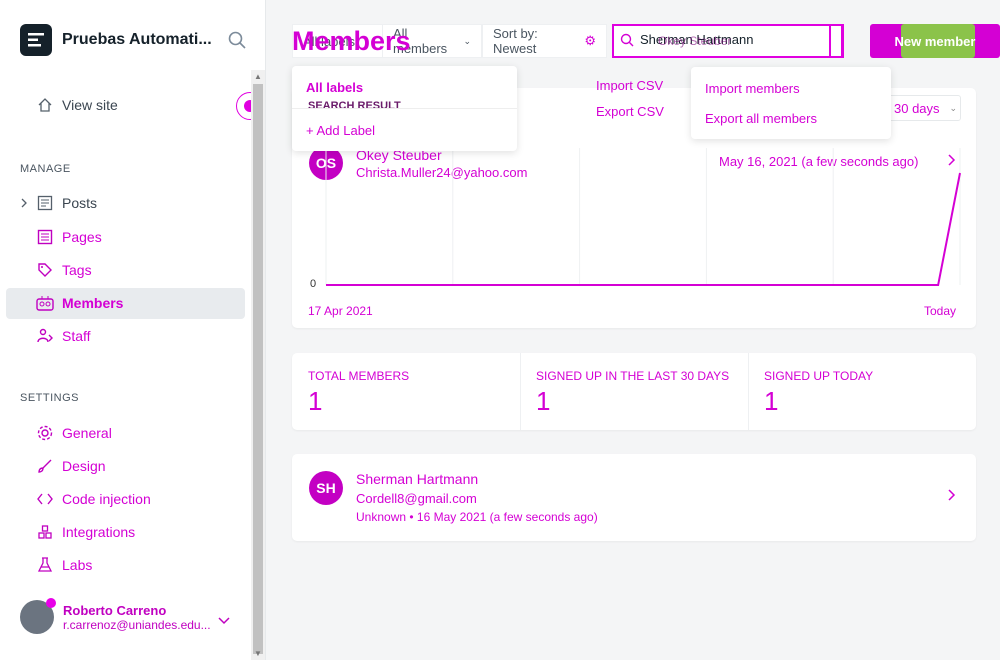  What do you see at coordinates (82, 237) in the screenshot?
I see `sidebar-item-label: Pages` at bounding box center [82, 237].